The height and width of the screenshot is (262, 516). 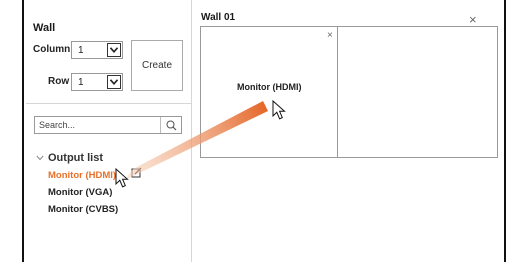 What do you see at coordinates (97, 50) in the screenshot?
I see `column-select: 1` at bounding box center [97, 50].